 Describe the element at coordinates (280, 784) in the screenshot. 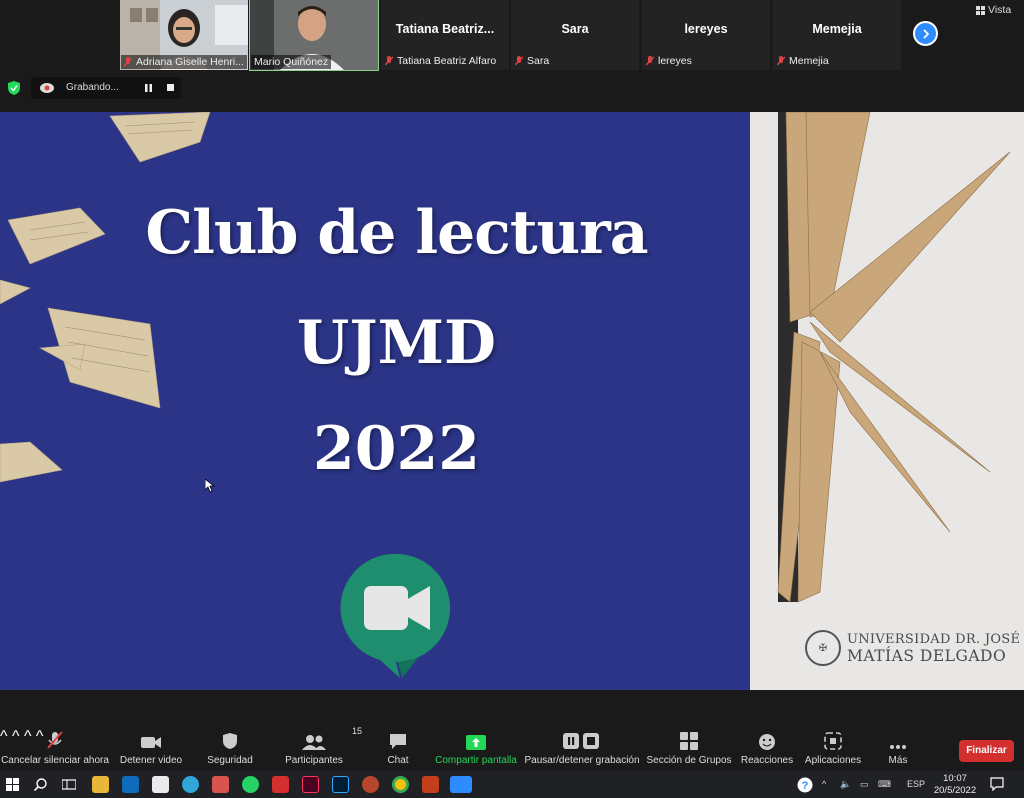

I see `acrobat-icon` at that location.